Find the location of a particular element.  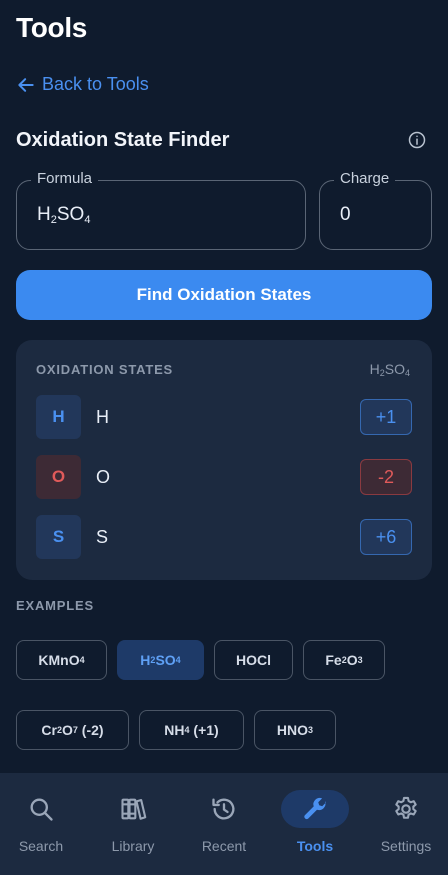

back-to-tools-link: Back to Tools is located at coordinates (82, 84).